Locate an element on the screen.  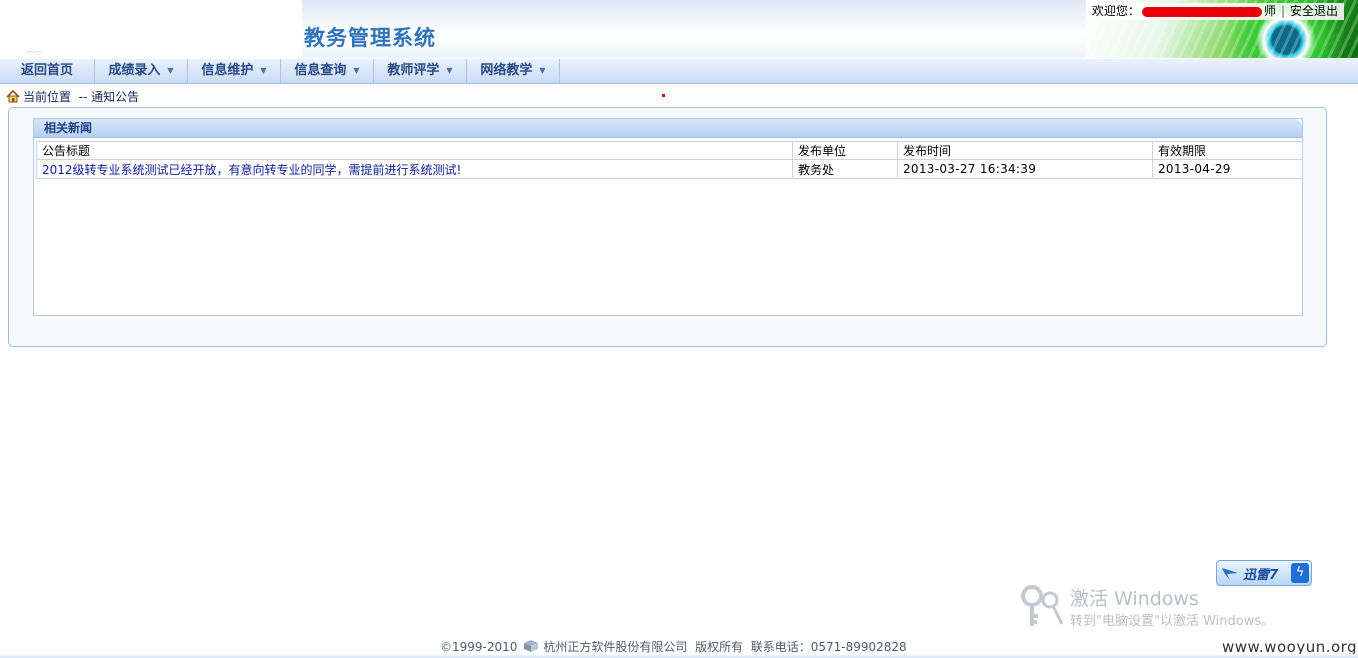
nav-score-entry-label: 成绩录入 is located at coordinates (134, 70).